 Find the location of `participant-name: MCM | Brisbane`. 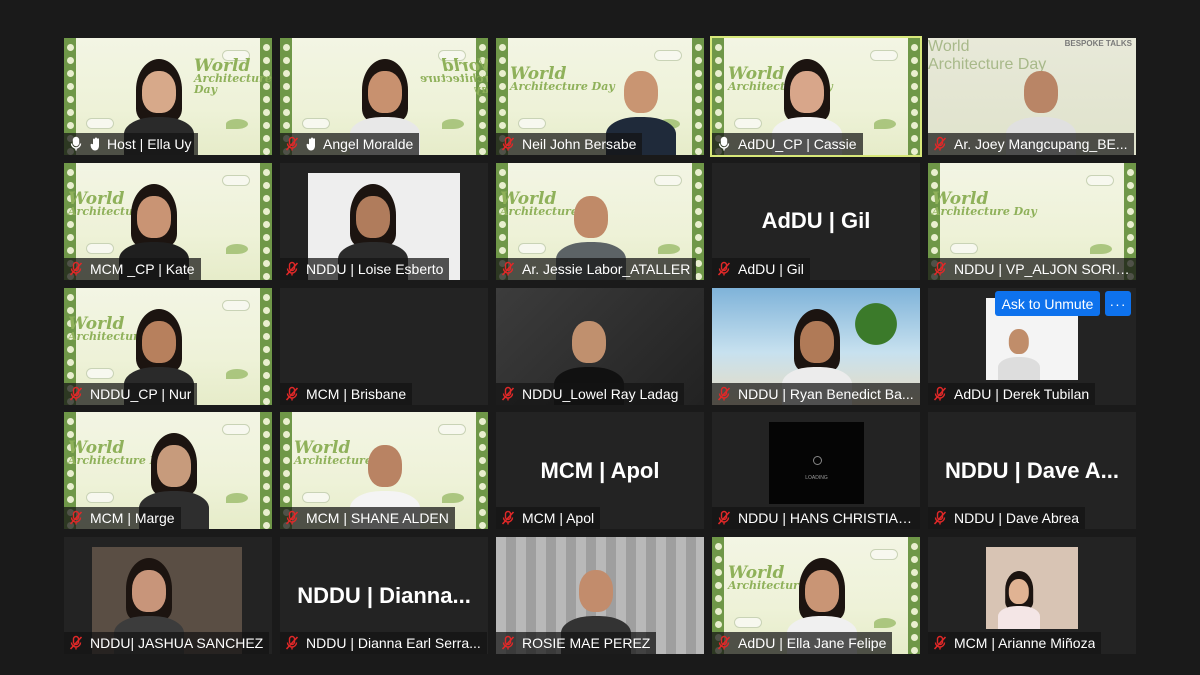

participant-name: MCM | Brisbane is located at coordinates (356, 393).